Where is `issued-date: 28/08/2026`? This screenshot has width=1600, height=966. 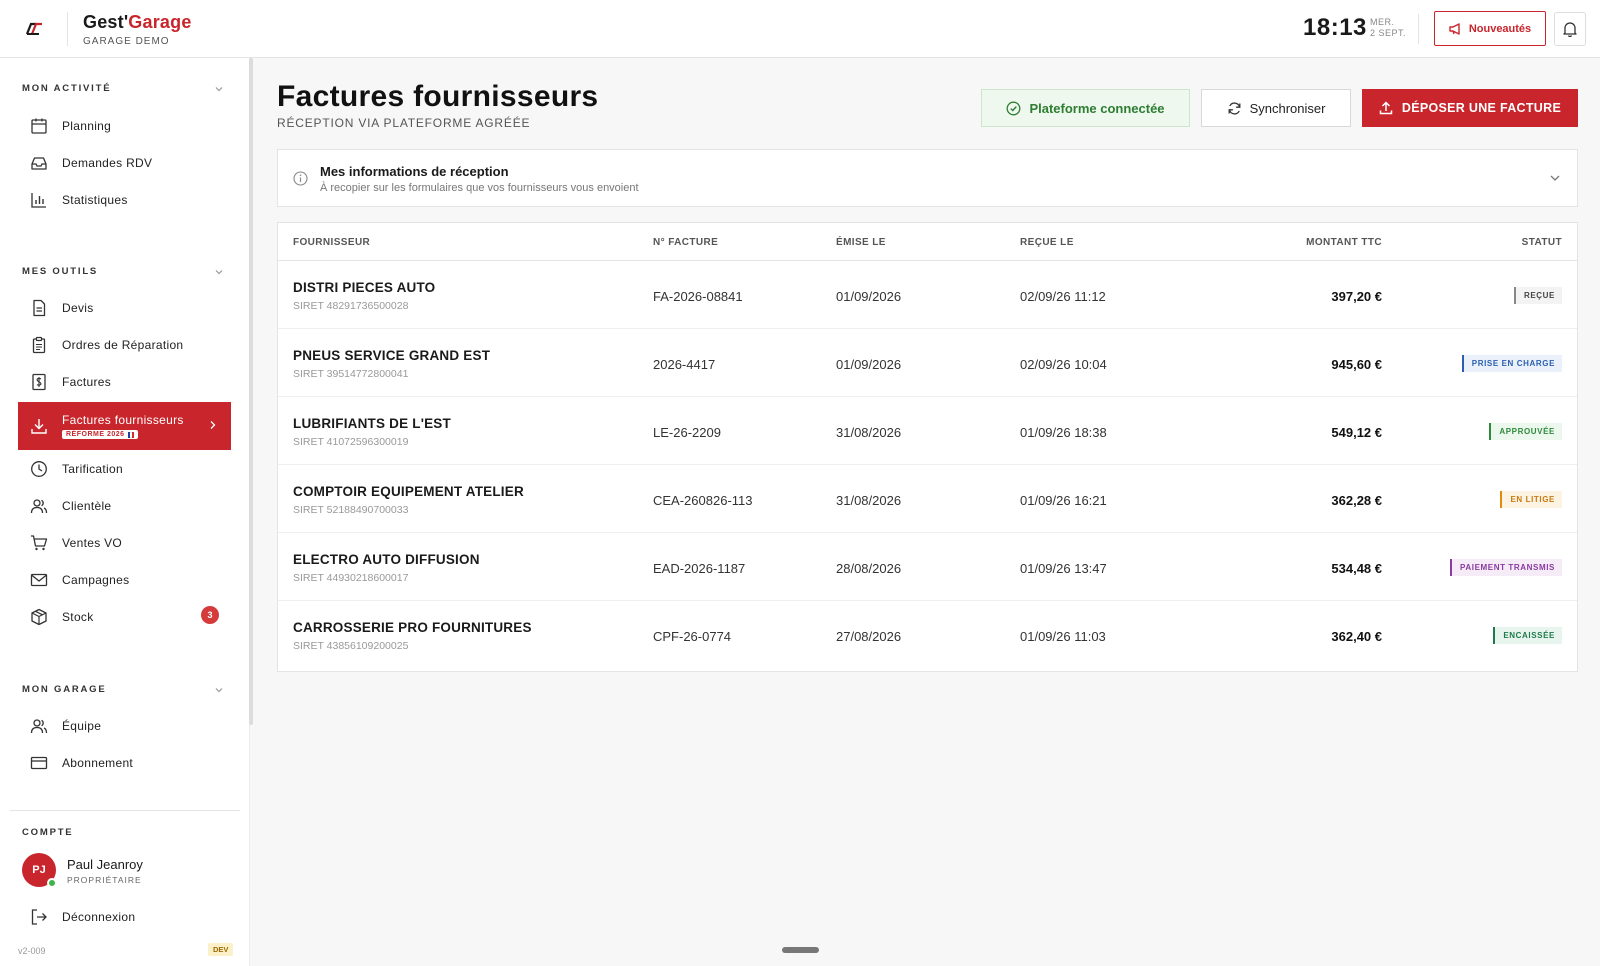
issued-date: 28/08/2026 is located at coordinates (869, 568).